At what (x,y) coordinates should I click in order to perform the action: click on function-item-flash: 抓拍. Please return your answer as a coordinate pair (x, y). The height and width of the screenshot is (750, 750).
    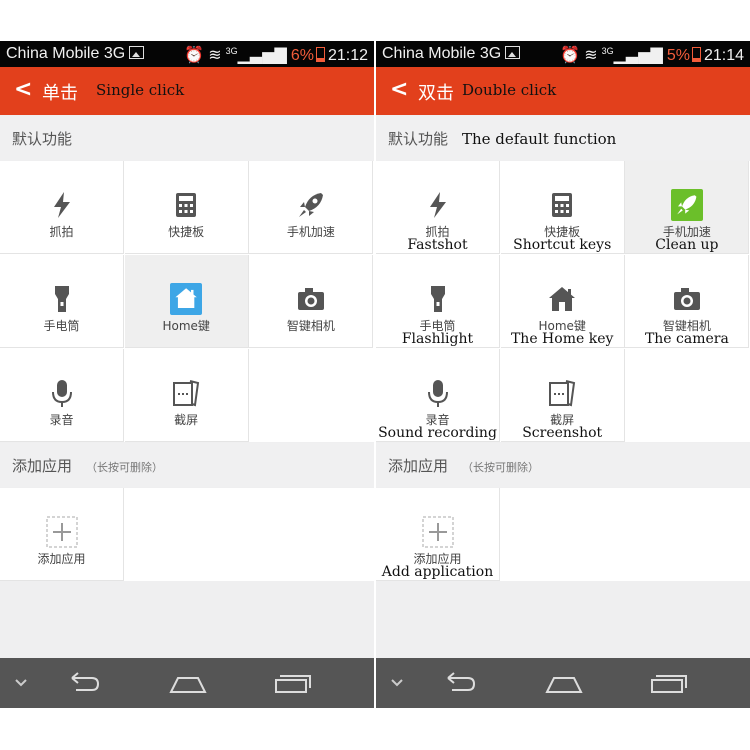
    Looking at the image, I should click on (62, 207).